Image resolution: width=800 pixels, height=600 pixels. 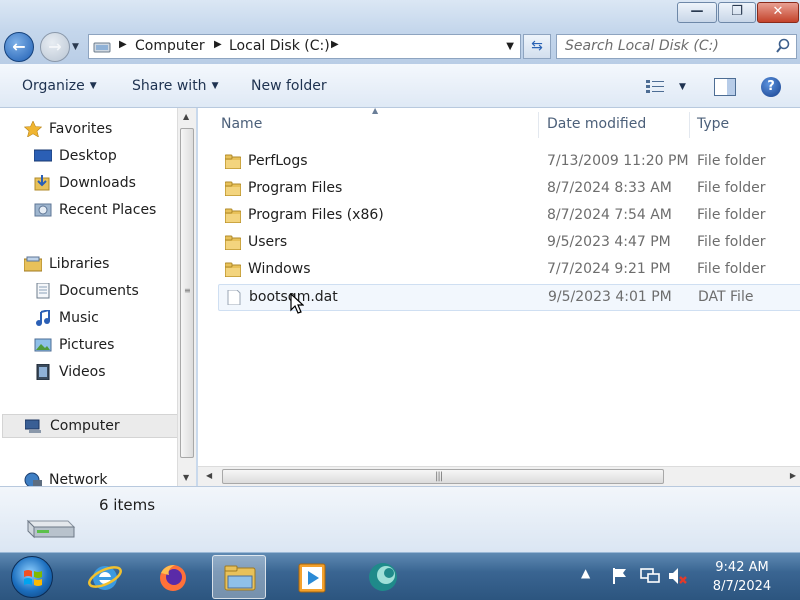 What do you see at coordinates (509, 162) in the screenshot?
I see `file-row: PerfLogs 7/13/2009 11:20 PM File folder` at bounding box center [509, 162].